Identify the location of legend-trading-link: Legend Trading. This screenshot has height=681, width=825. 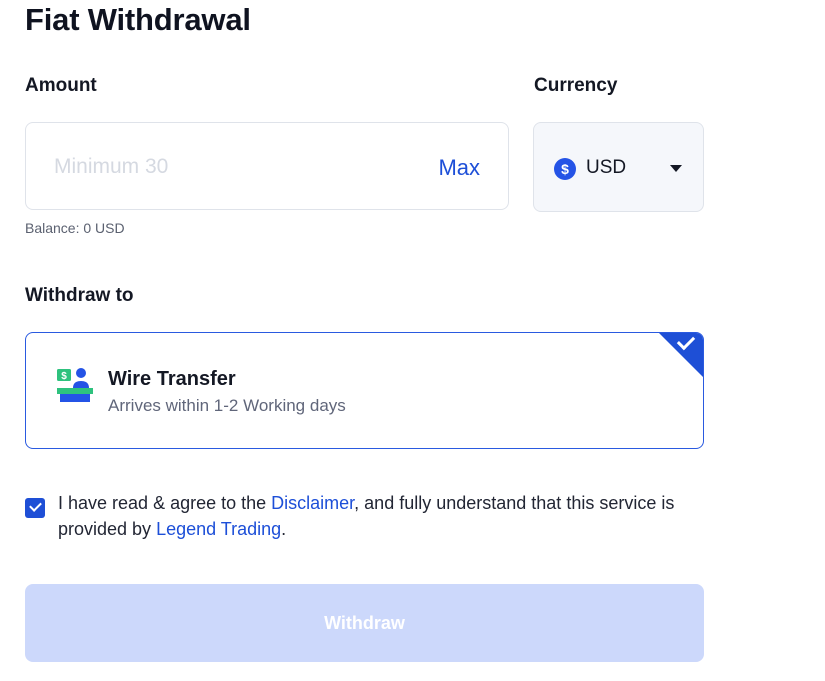
(218, 529).